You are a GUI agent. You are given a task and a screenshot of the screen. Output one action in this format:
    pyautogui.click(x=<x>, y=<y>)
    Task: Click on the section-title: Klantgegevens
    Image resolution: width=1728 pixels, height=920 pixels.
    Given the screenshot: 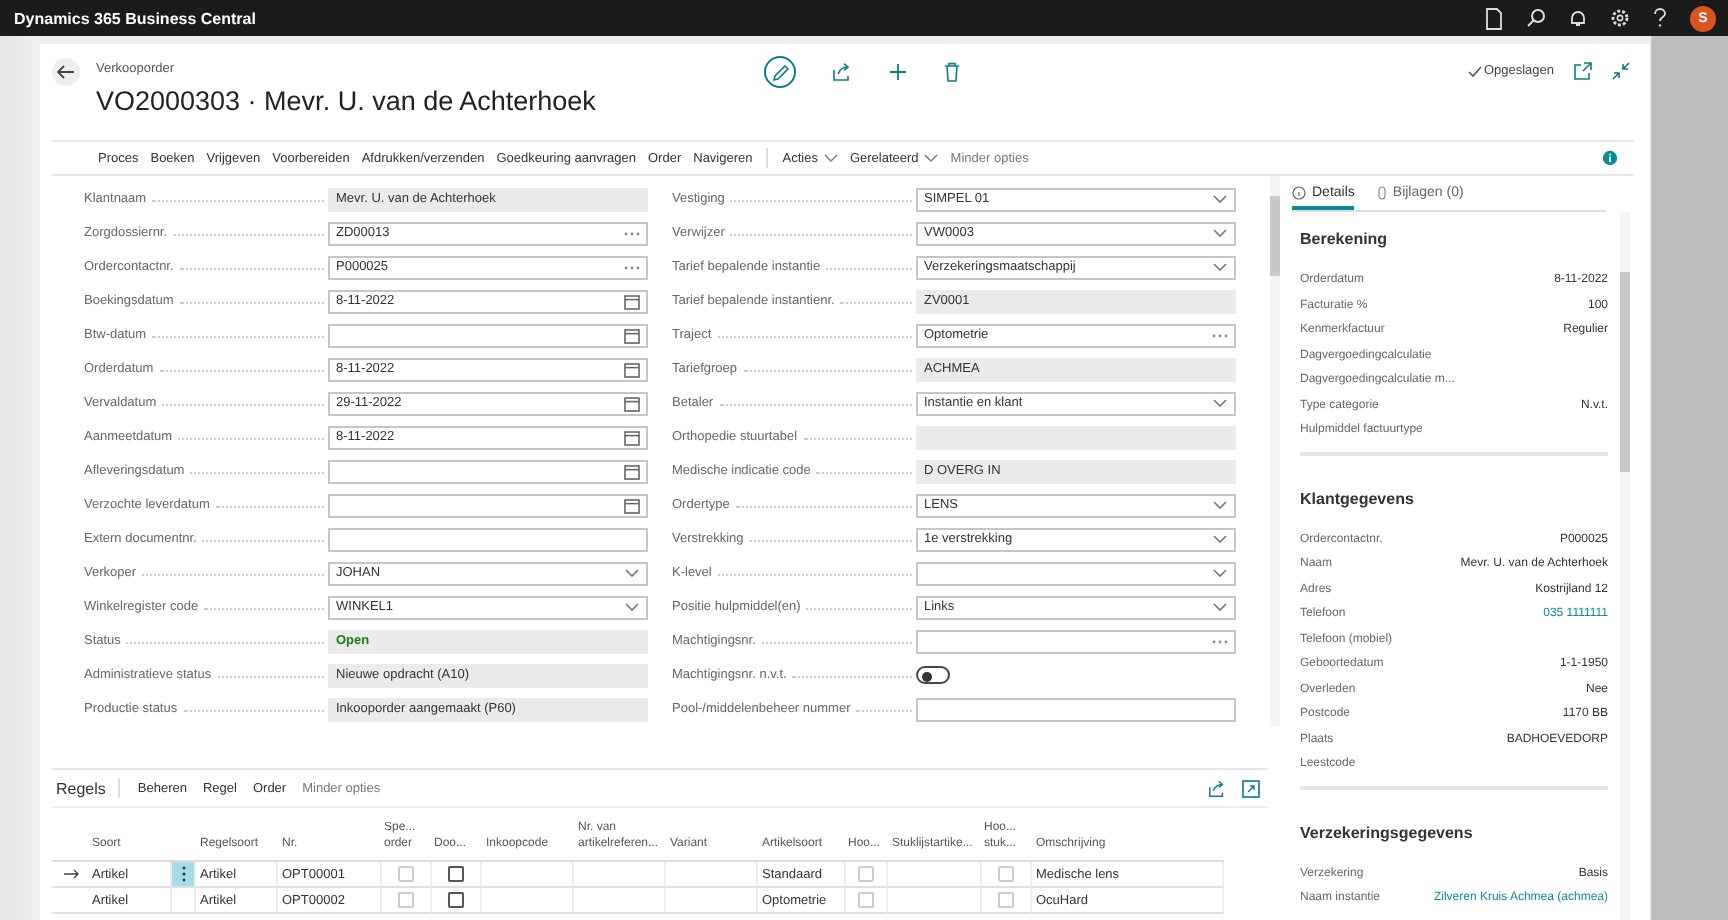 What is the action you would take?
    pyautogui.click(x=1358, y=498)
    